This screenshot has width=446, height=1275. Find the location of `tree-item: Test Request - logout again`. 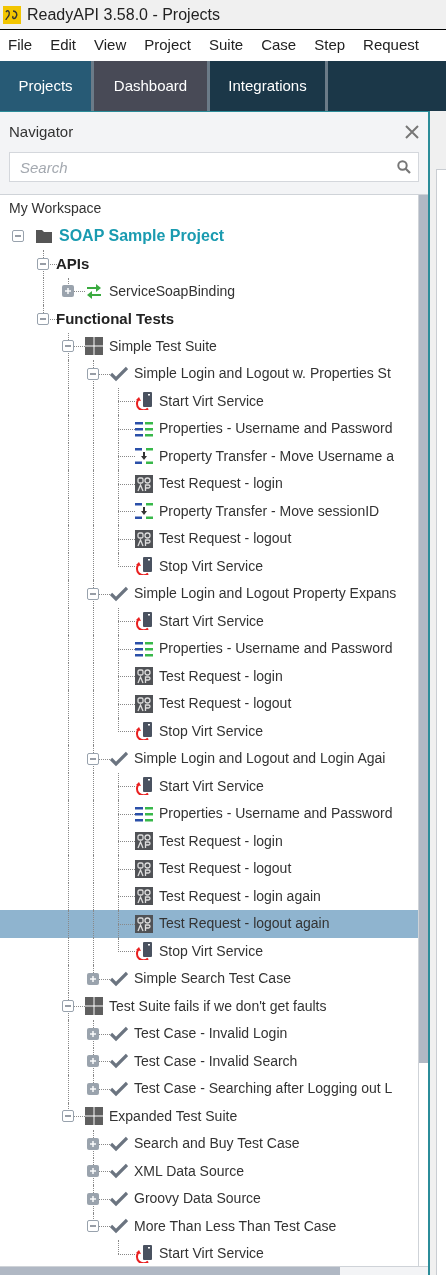

tree-item: Test Request - logout again is located at coordinates (209, 924).